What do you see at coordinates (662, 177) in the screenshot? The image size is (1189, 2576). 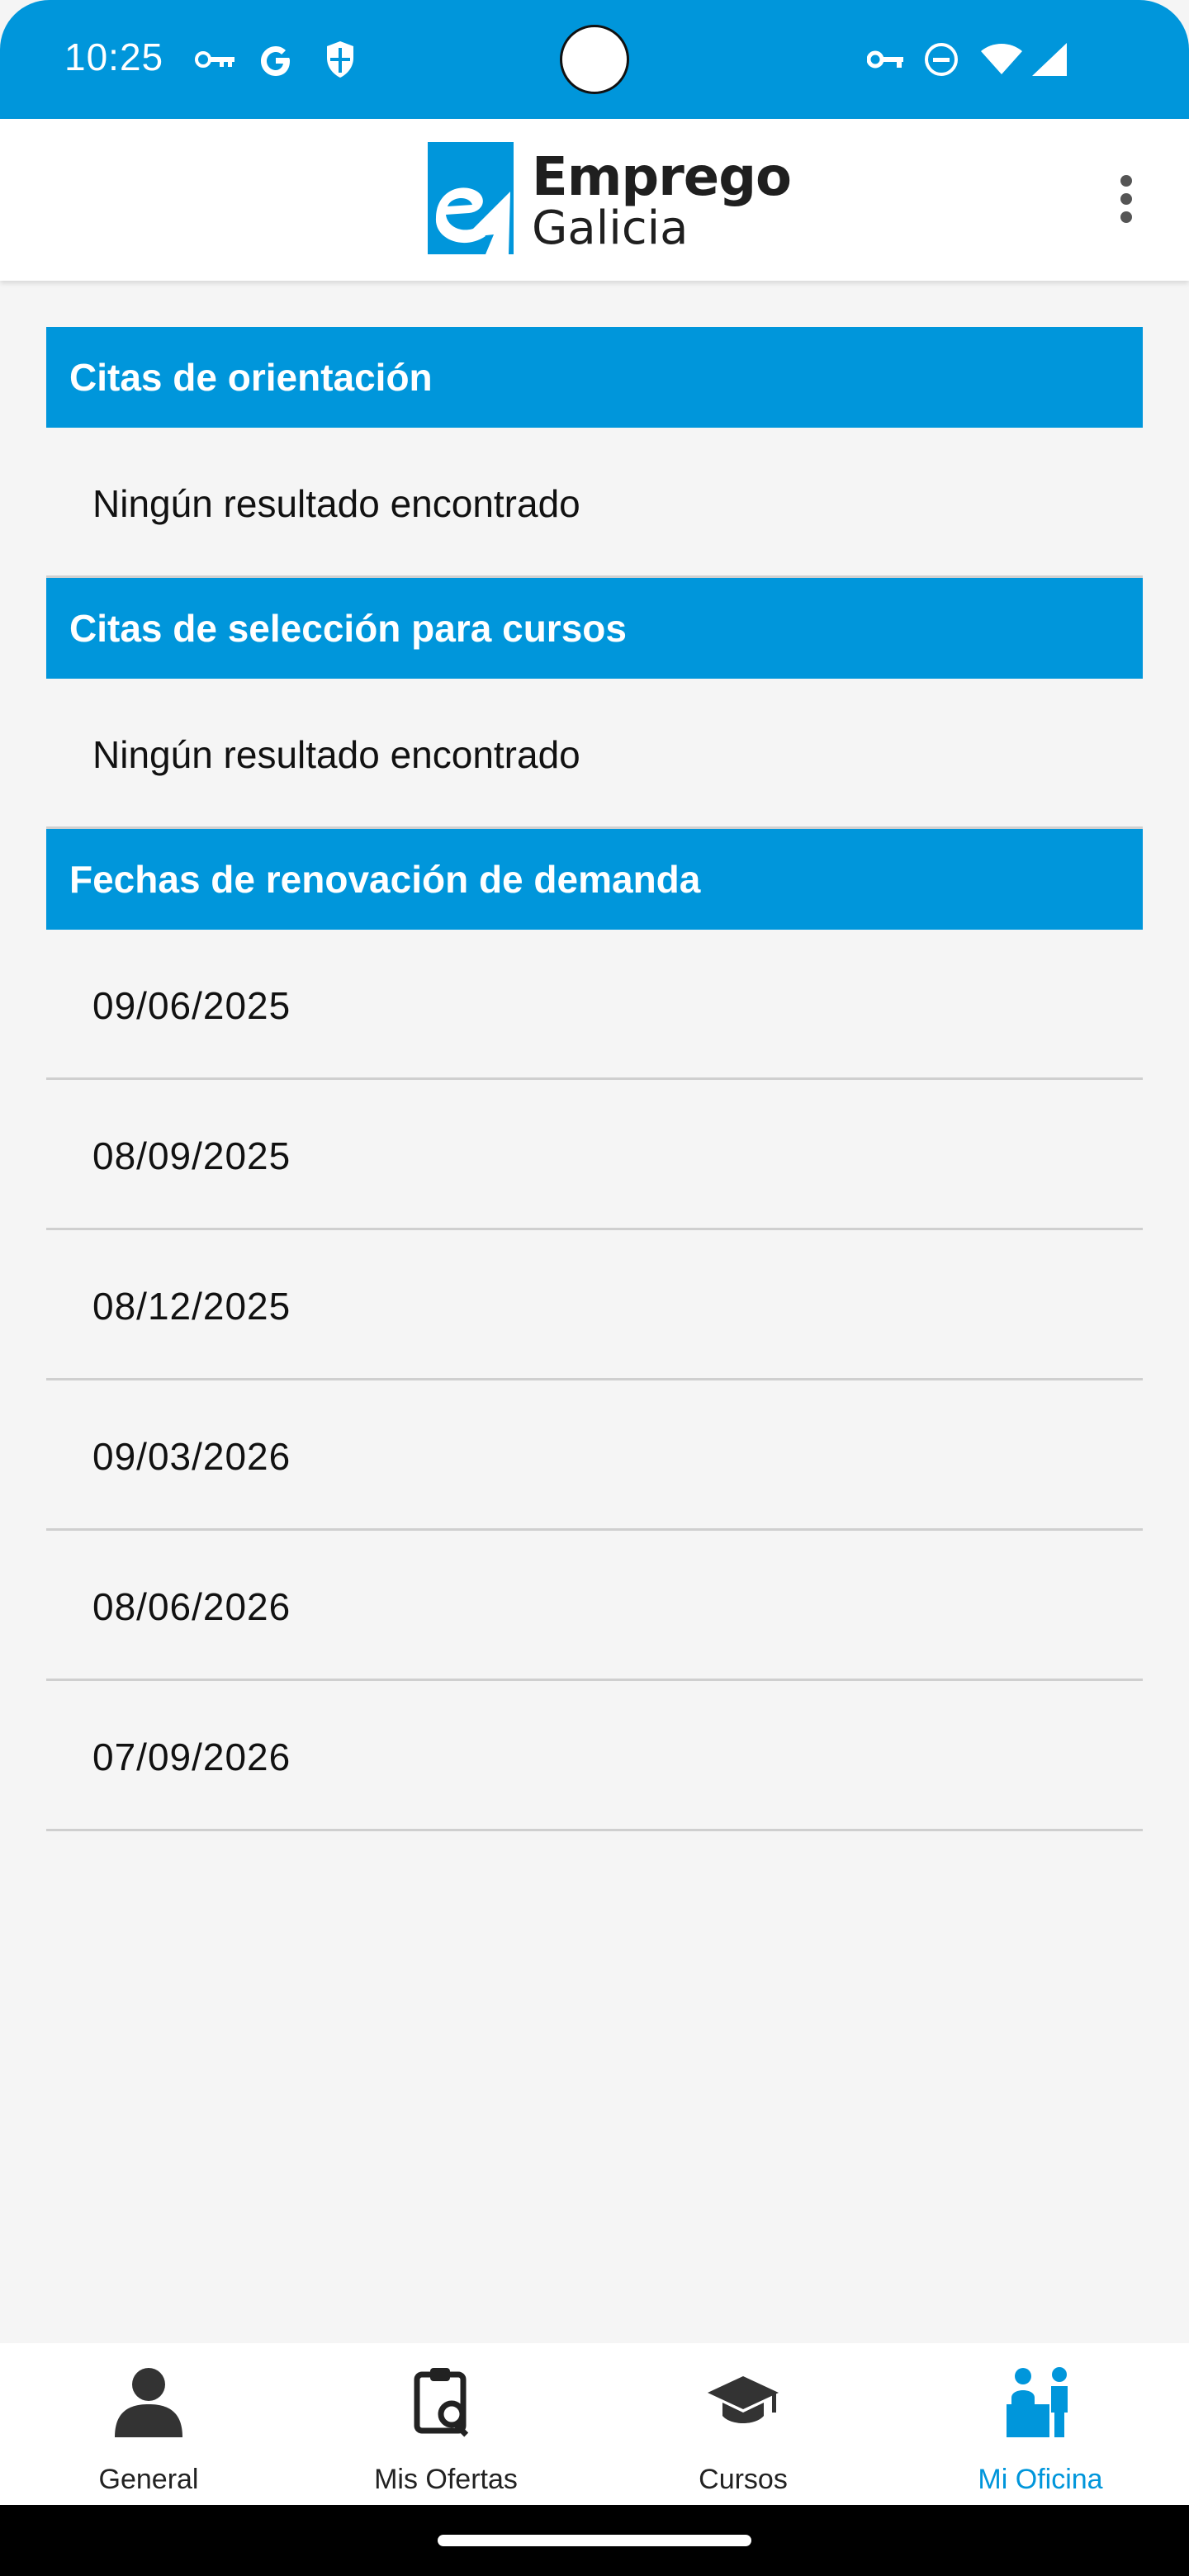 I see `logo-text-emprego: Emprego` at bounding box center [662, 177].